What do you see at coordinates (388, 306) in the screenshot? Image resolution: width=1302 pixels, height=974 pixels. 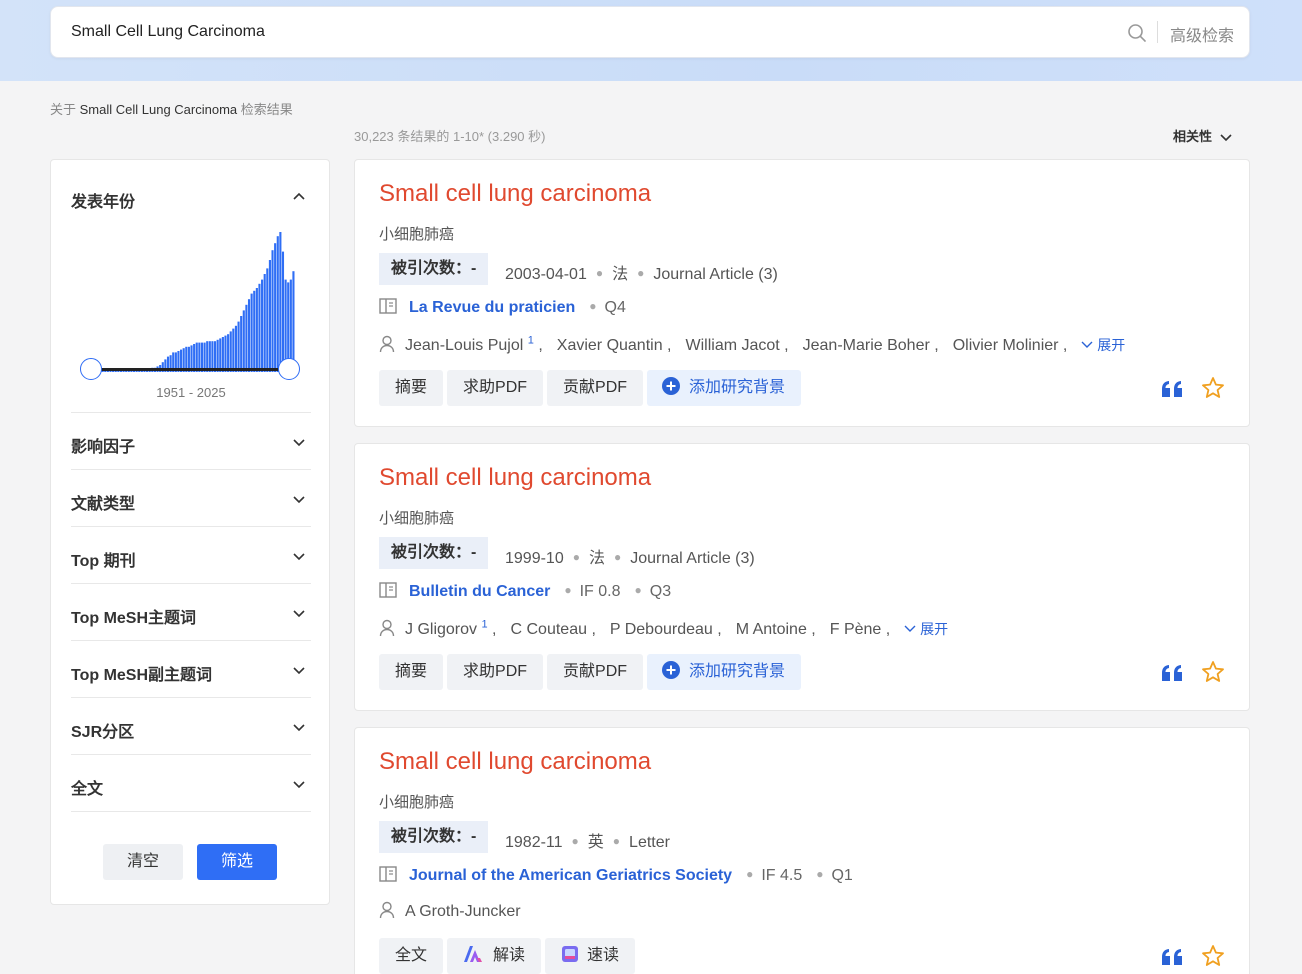 I see `journal-book-icon` at bounding box center [388, 306].